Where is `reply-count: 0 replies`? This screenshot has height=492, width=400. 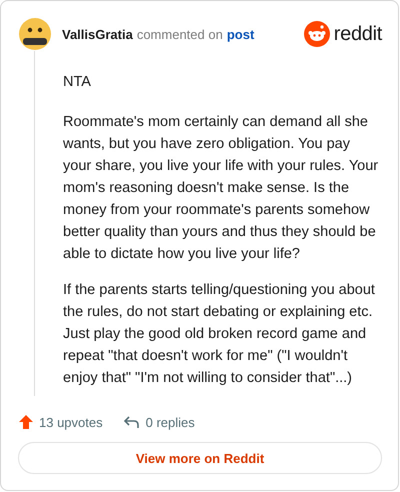
reply-count: 0 replies is located at coordinates (170, 422).